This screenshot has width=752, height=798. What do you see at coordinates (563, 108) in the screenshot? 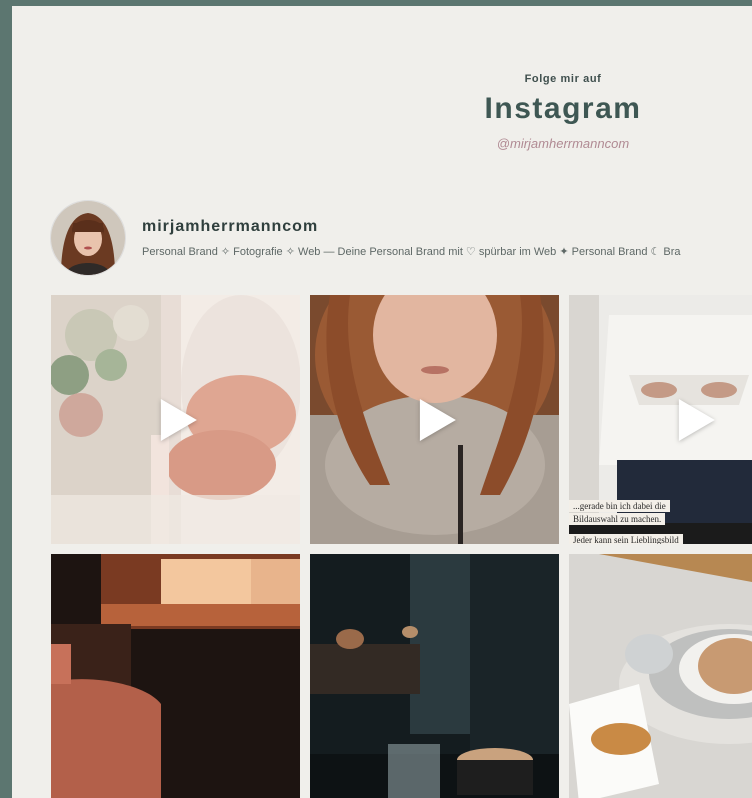
I see `section-title: Instagram` at bounding box center [563, 108].